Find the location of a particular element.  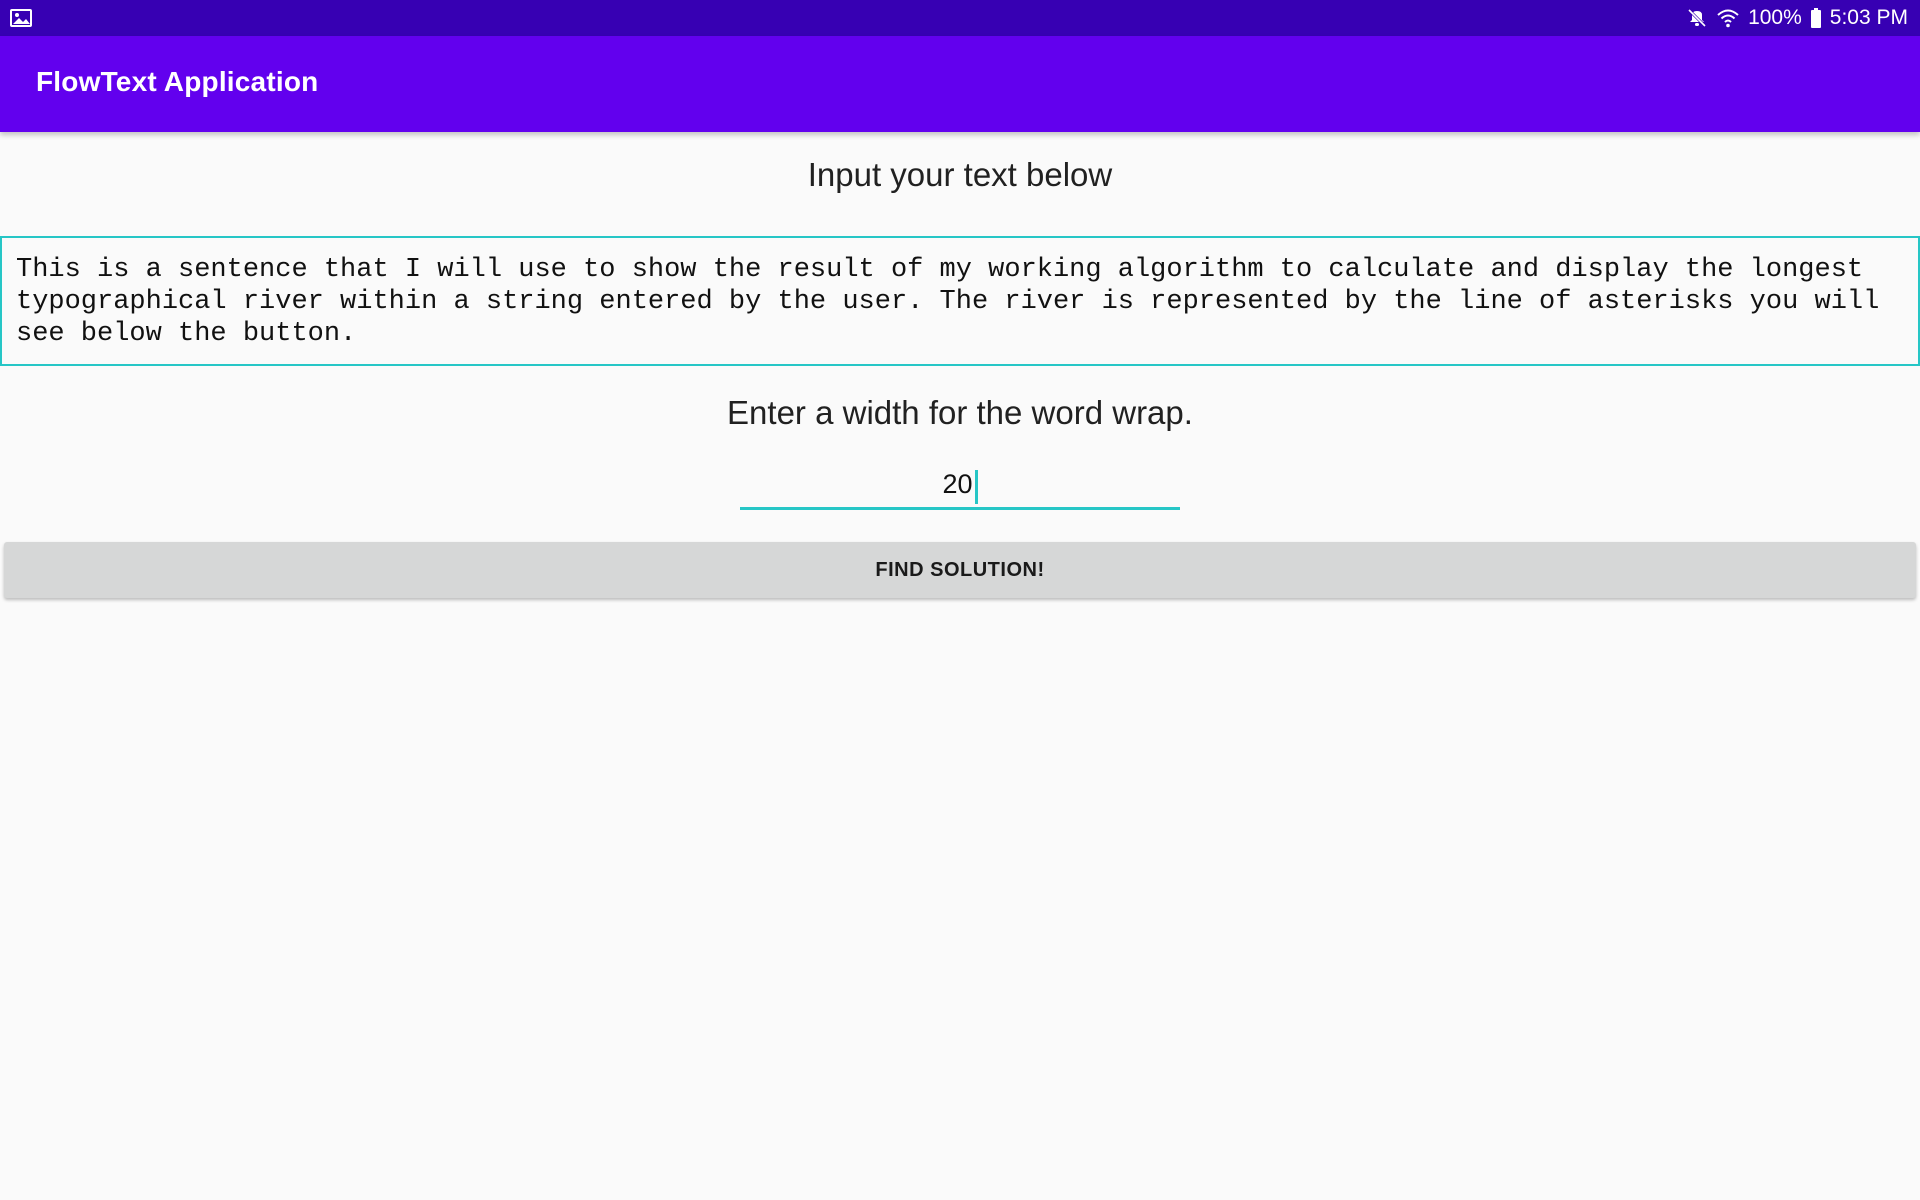

mute-icon is located at coordinates (1697, 18).